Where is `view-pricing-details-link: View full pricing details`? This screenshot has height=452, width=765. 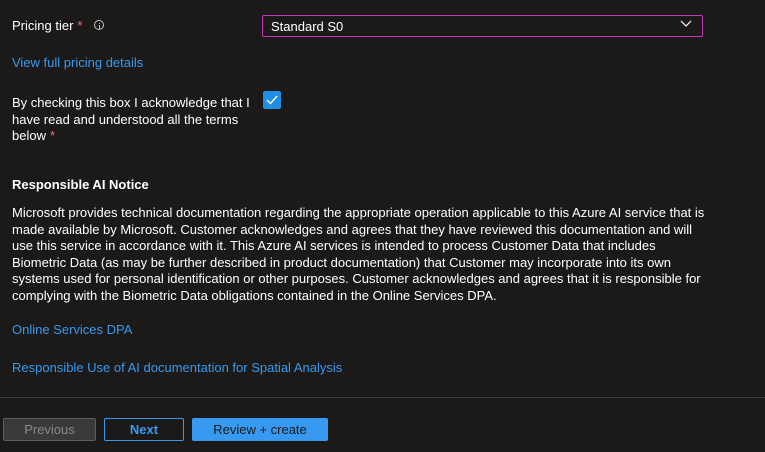 view-pricing-details-link: View full pricing details is located at coordinates (77, 63).